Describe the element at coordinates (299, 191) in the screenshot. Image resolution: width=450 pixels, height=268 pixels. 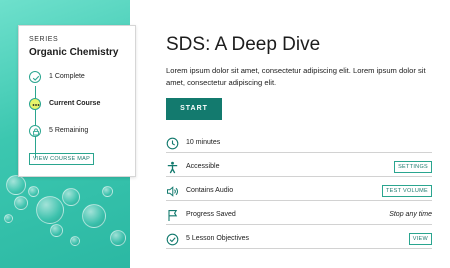
I see `info-row-audio: Contains Audio TEST VOLUME` at that location.